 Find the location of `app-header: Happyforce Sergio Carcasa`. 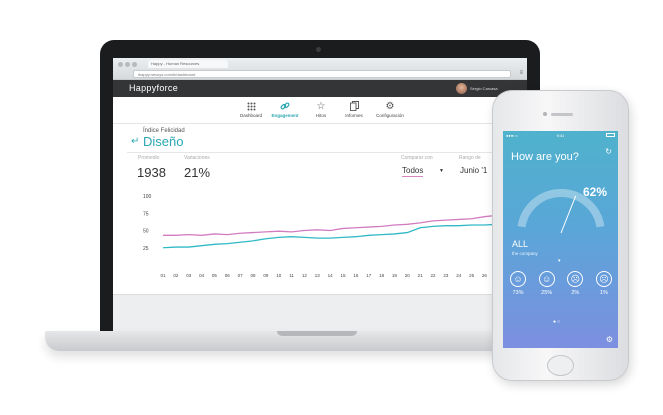

app-header: Happyforce Sergio Carcasa is located at coordinates (320, 88).